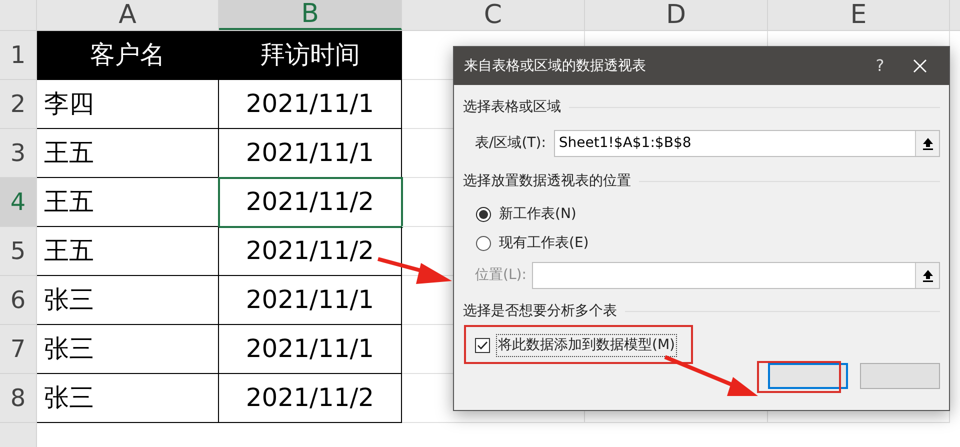 This screenshot has height=447, width=960. I want to click on row-header: 8, so click(18, 398).